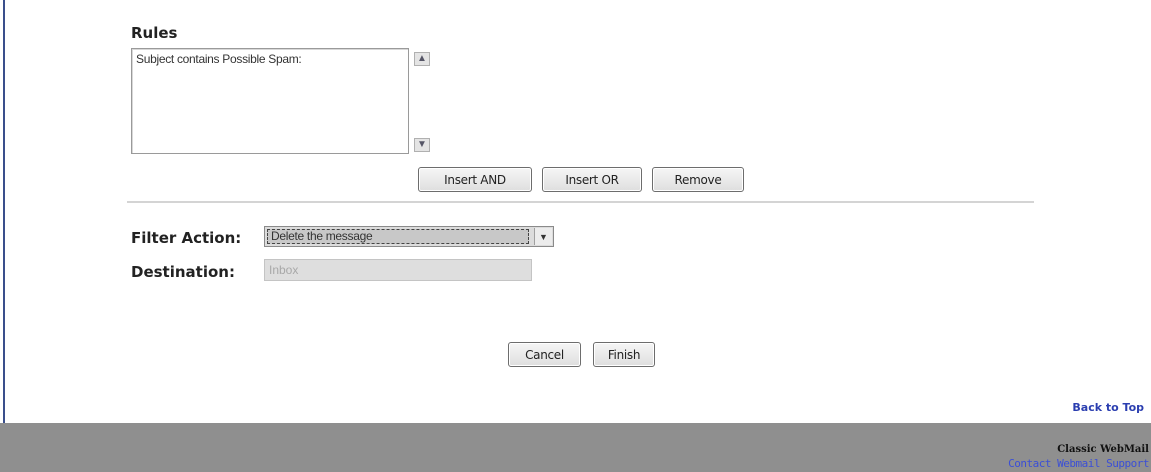  Describe the element at coordinates (270, 101) in the screenshot. I see `rules-listbox: Subject contains Possible Spam:` at that location.